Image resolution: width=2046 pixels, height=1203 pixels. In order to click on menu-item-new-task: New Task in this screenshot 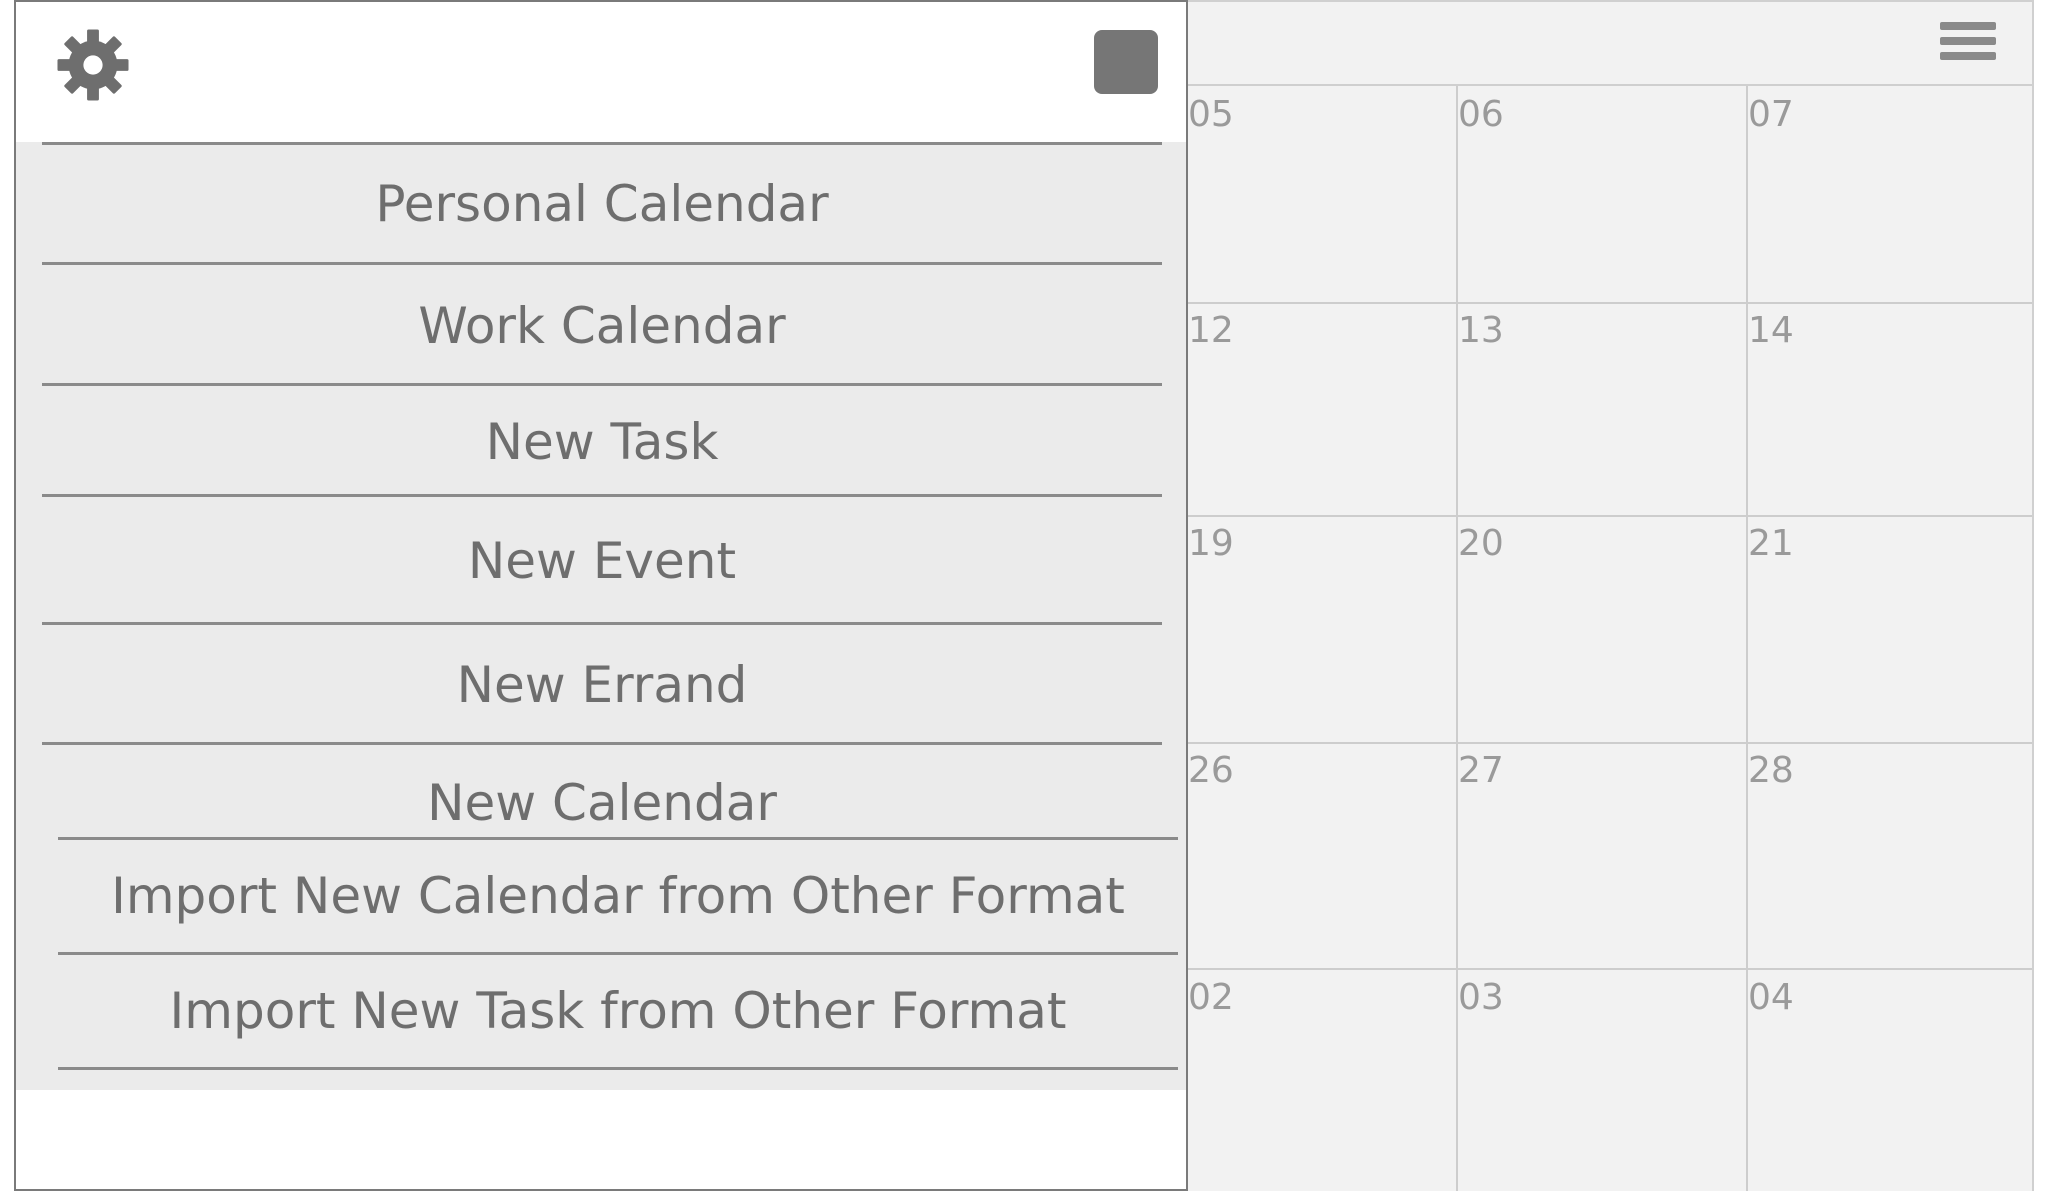, I will do `click(602, 441)`.